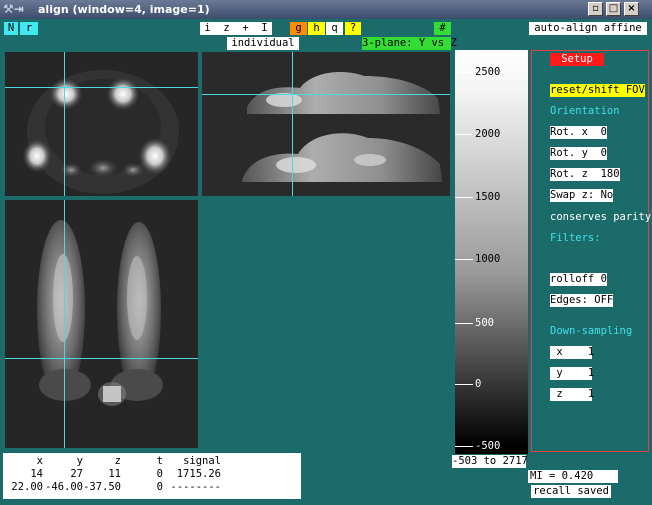 This screenshot has height=505, width=652. I want to click on column-header: z, so click(117, 461).